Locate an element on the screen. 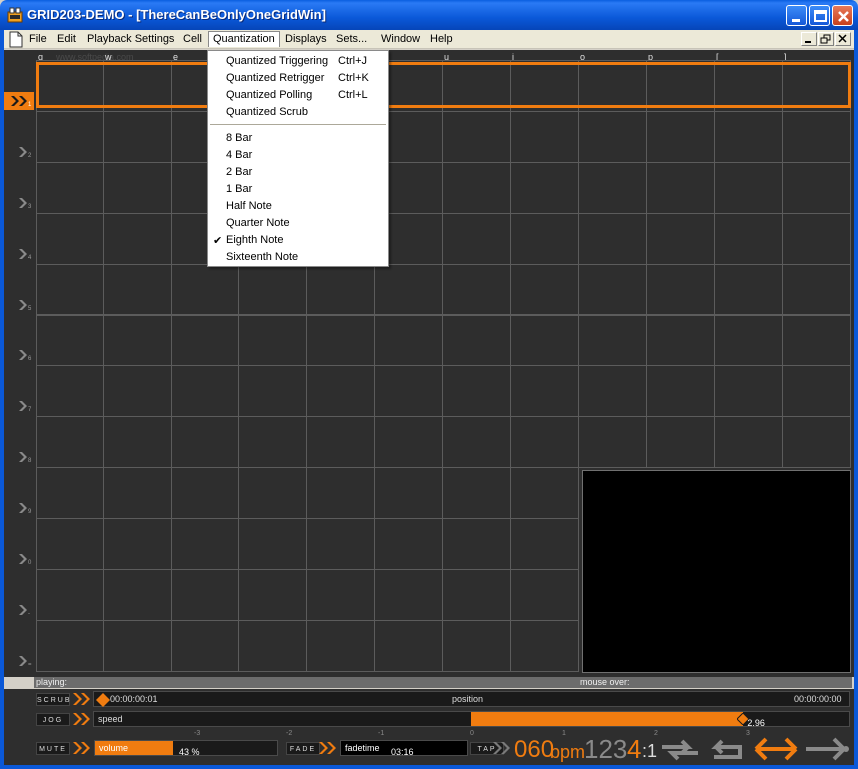 Image resolution: width=858 pixels, height=769 pixels. close-button is located at coordinates (842, 15).